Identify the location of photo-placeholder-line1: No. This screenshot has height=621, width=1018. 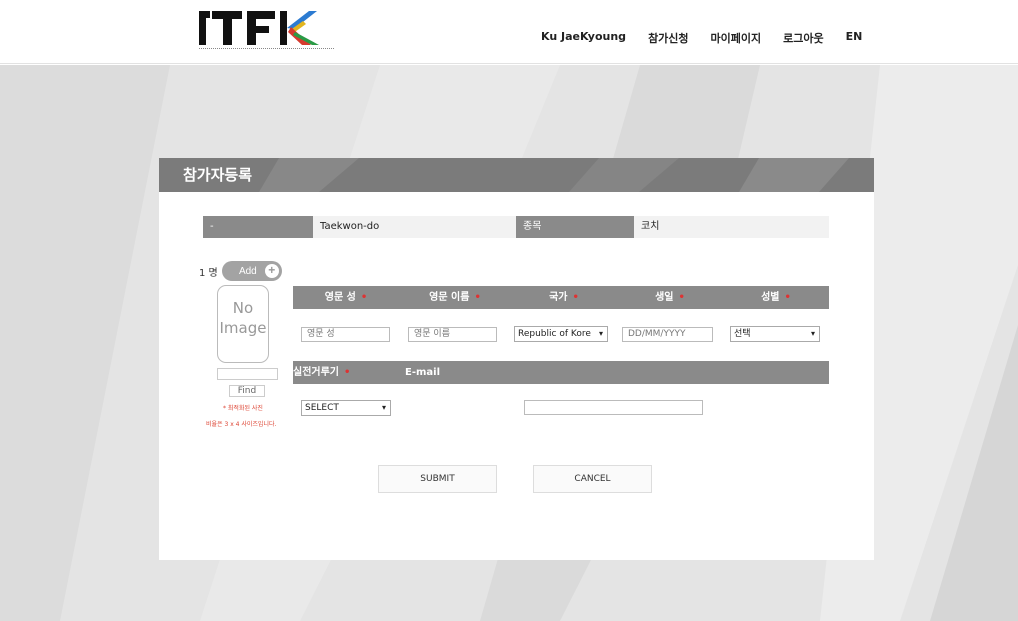
(243, 308).